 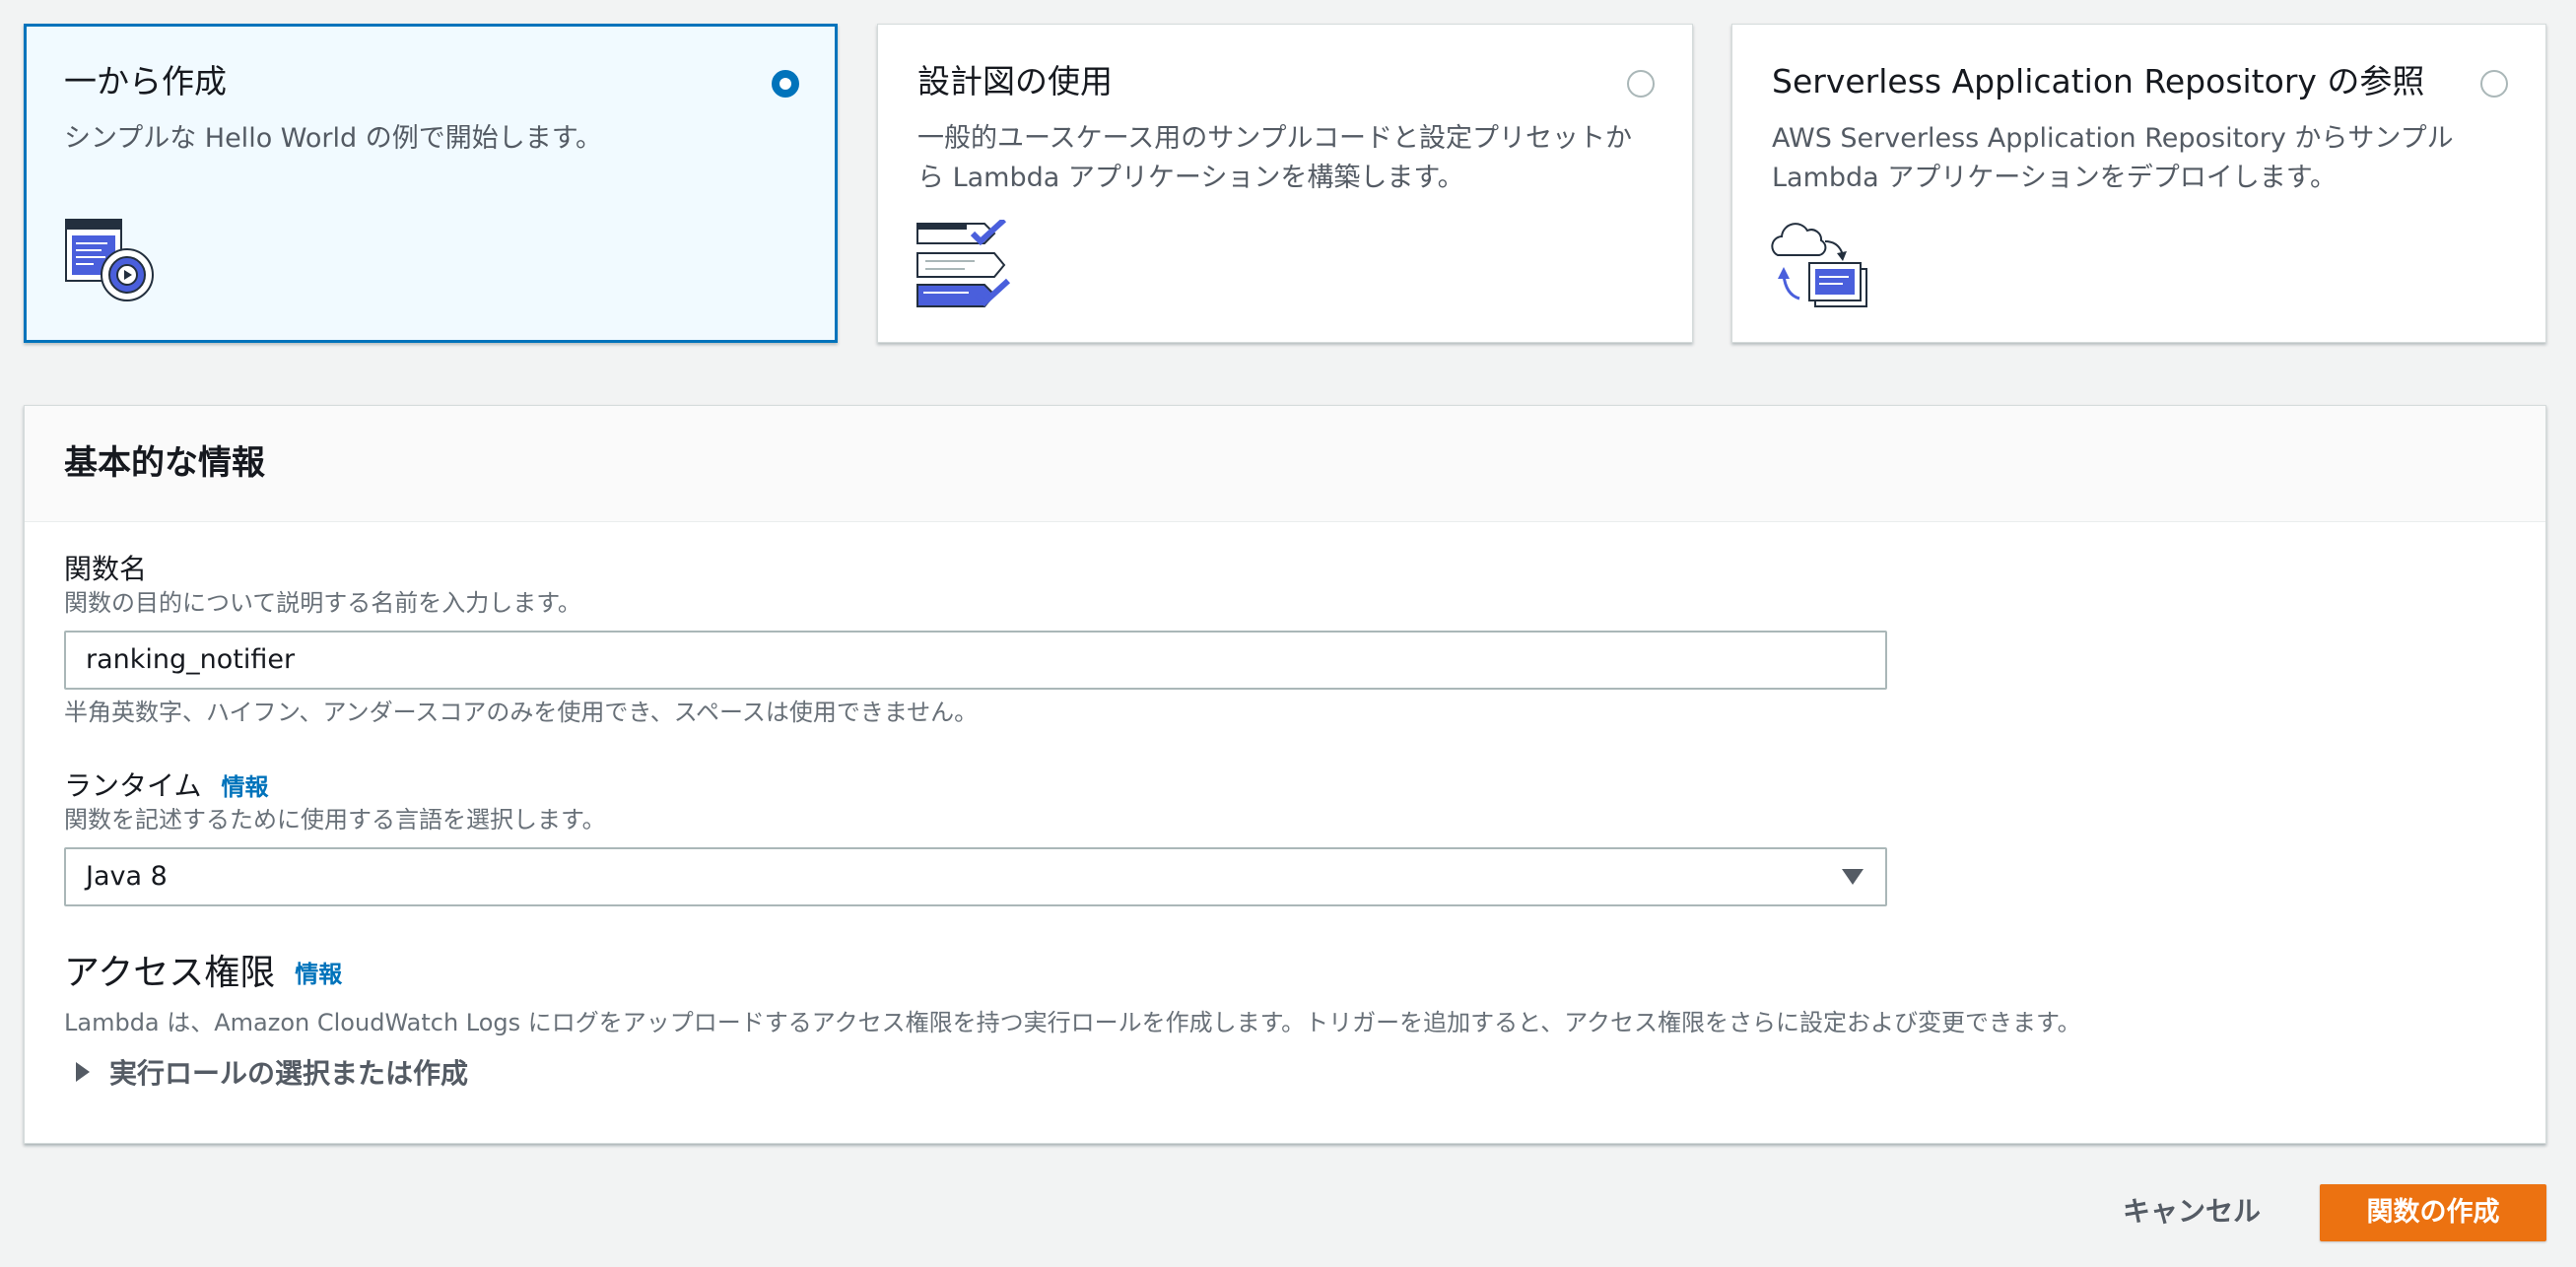 I want to click on caret-down-icon, so click(x=1853, y=877).